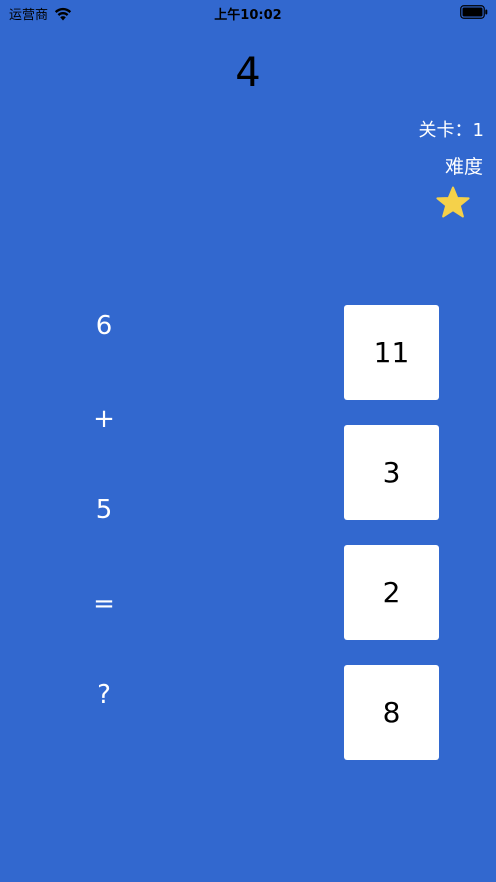 The image size is (496, 882). Describe the element at coordinates (104, 510) in the screenshot. I see `equation-operand-2: 5` at that location.